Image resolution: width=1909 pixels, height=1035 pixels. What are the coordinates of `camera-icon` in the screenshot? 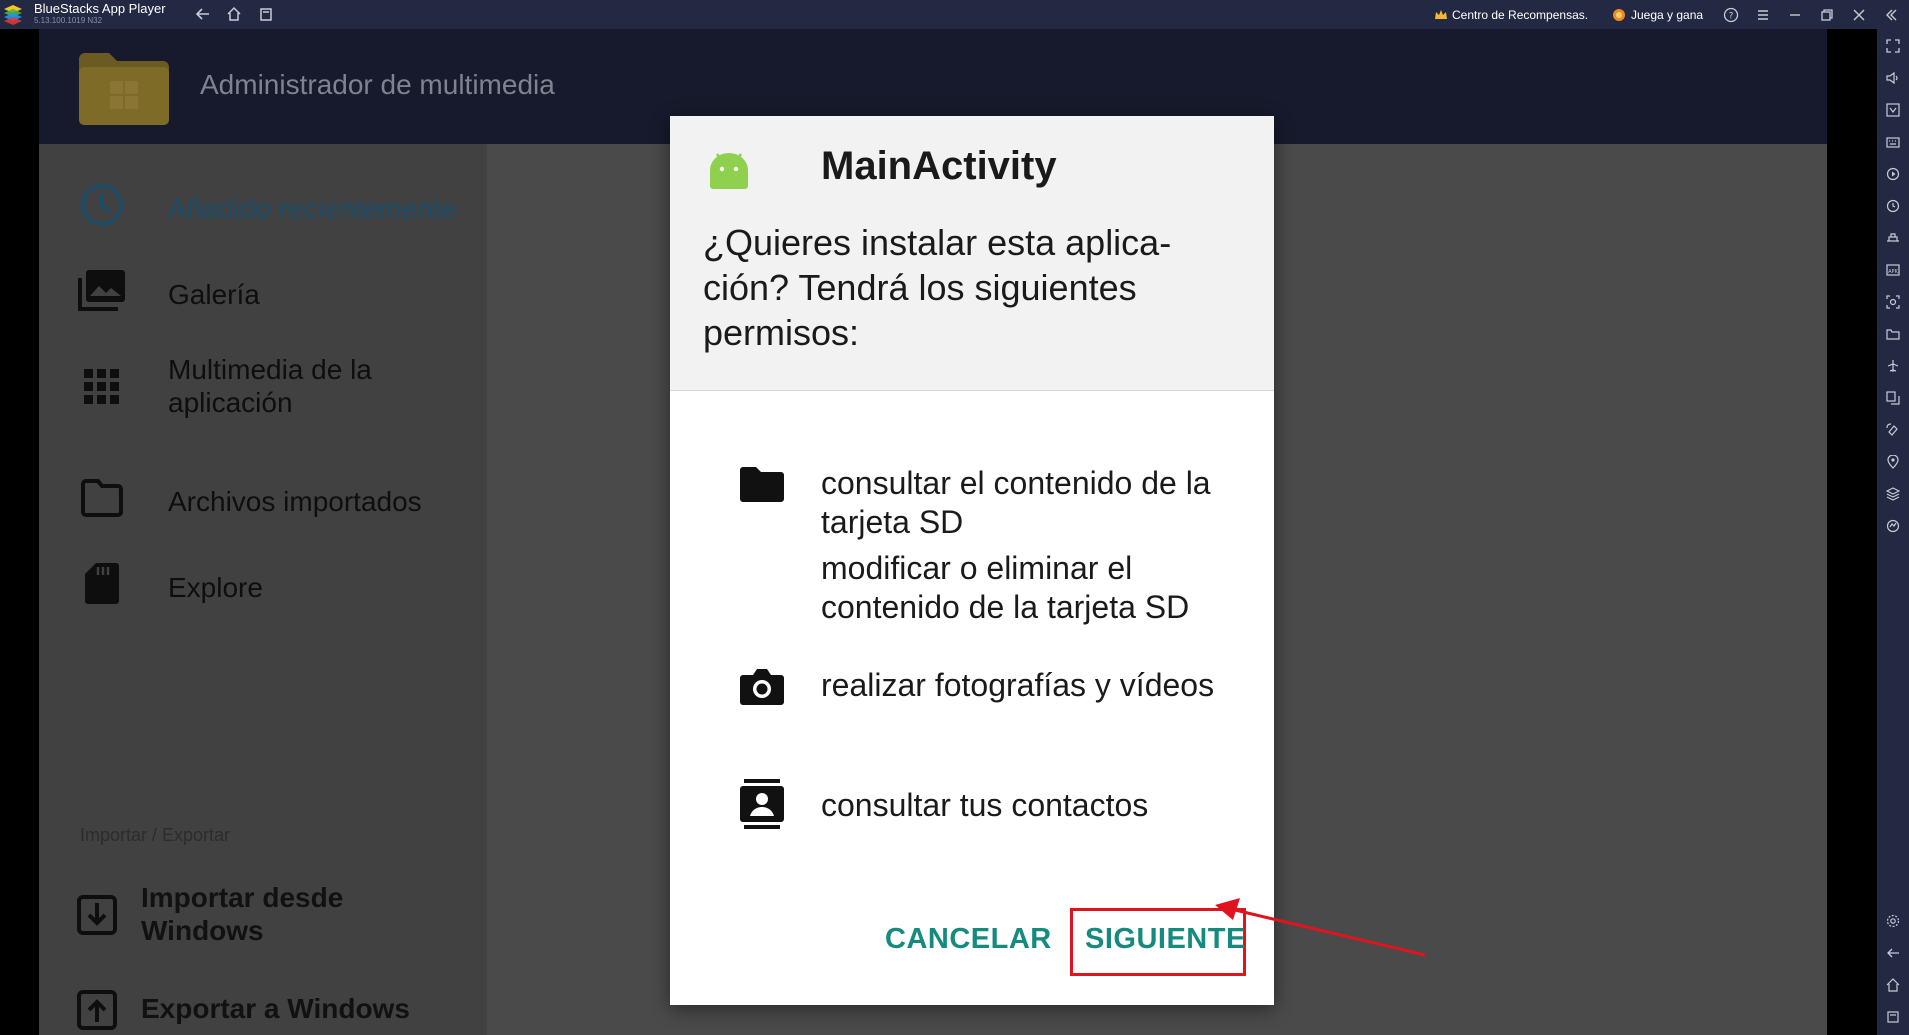 It's located at (762, 686).